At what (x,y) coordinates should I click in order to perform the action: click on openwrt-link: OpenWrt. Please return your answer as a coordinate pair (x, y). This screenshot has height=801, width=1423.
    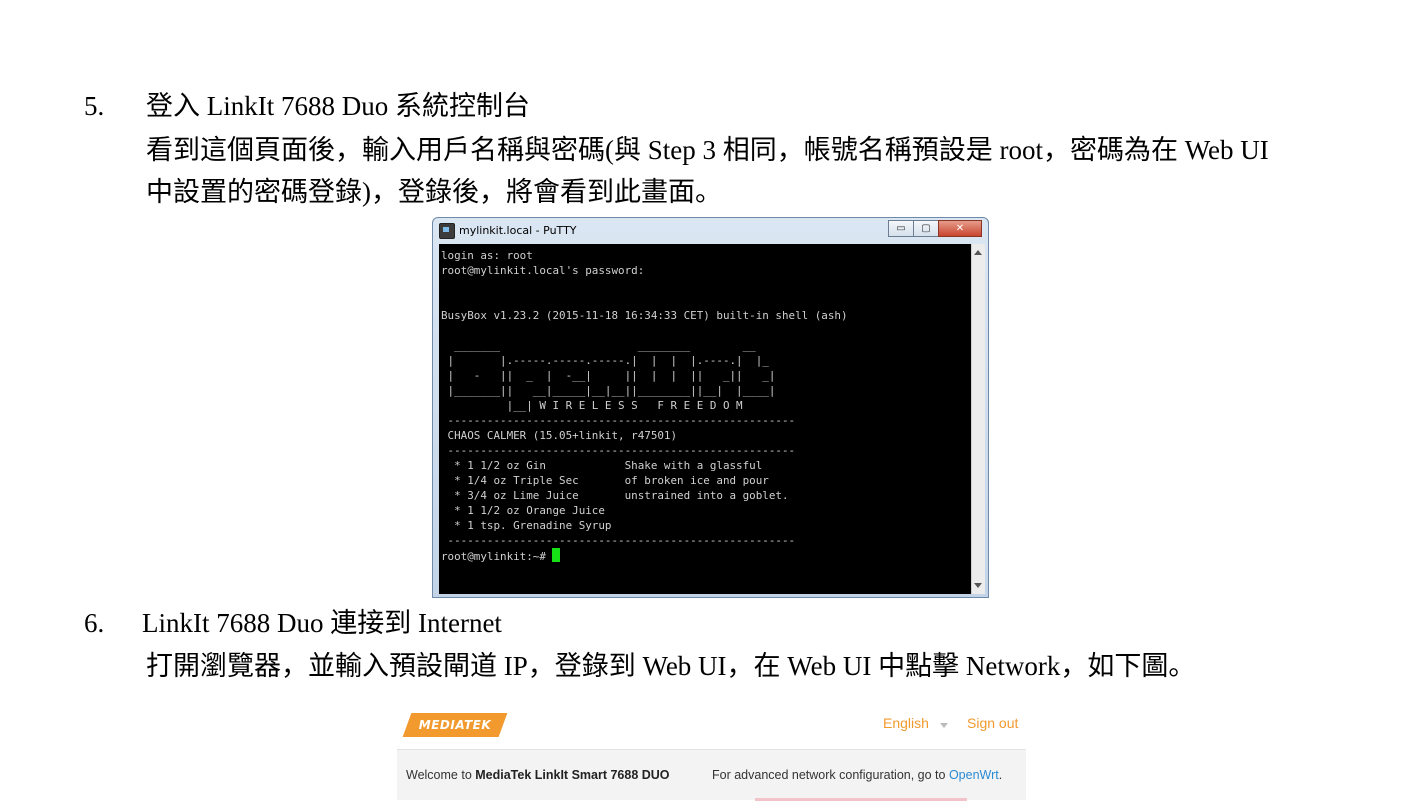
    Looking at the image, I should click on (974, 775).